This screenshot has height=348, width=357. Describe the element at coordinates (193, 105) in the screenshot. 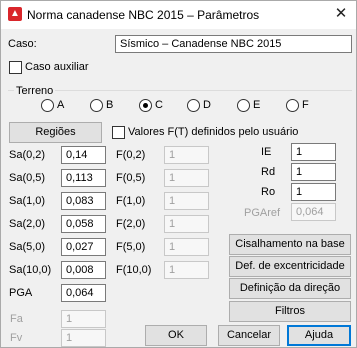

I see `terreno-radio-d` at that location.